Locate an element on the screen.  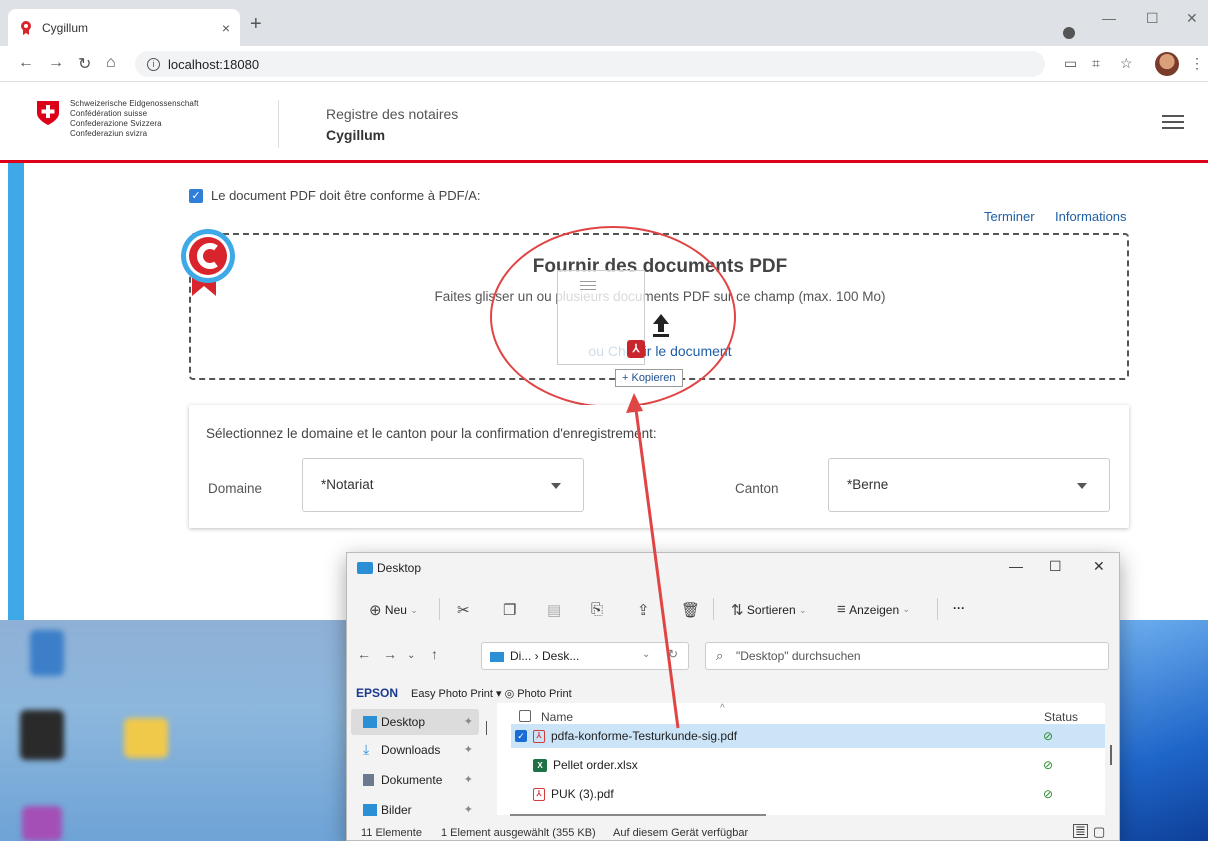
tab-title: Cygillum is located at coordinates (65, 27).